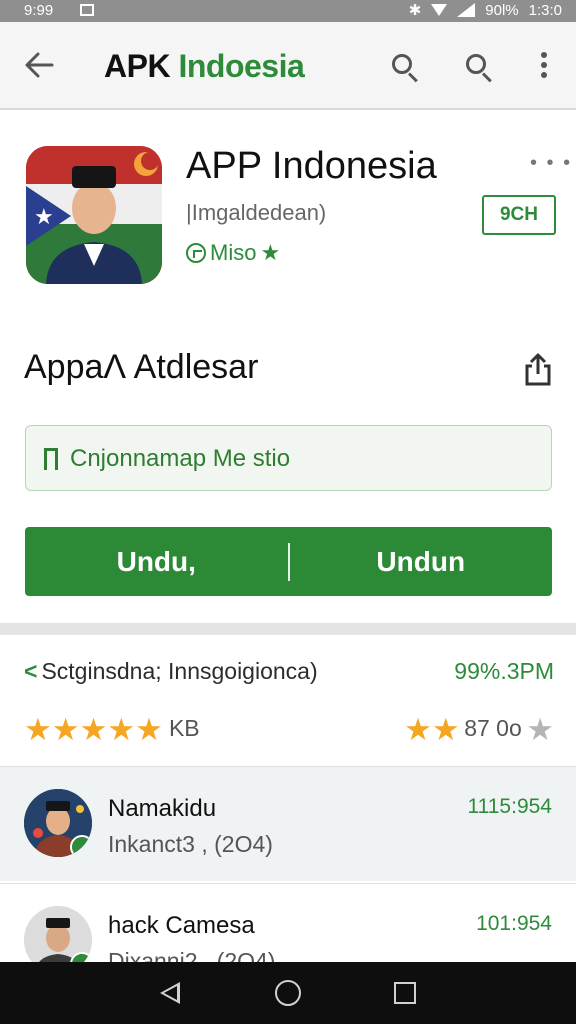 The height and width of the screenshot is (1024, 576). What do you see at coordinates (256, 213) in the screenshot?
I see `app-developer: |Imgaldedean)` at bounding box center [256, 213].